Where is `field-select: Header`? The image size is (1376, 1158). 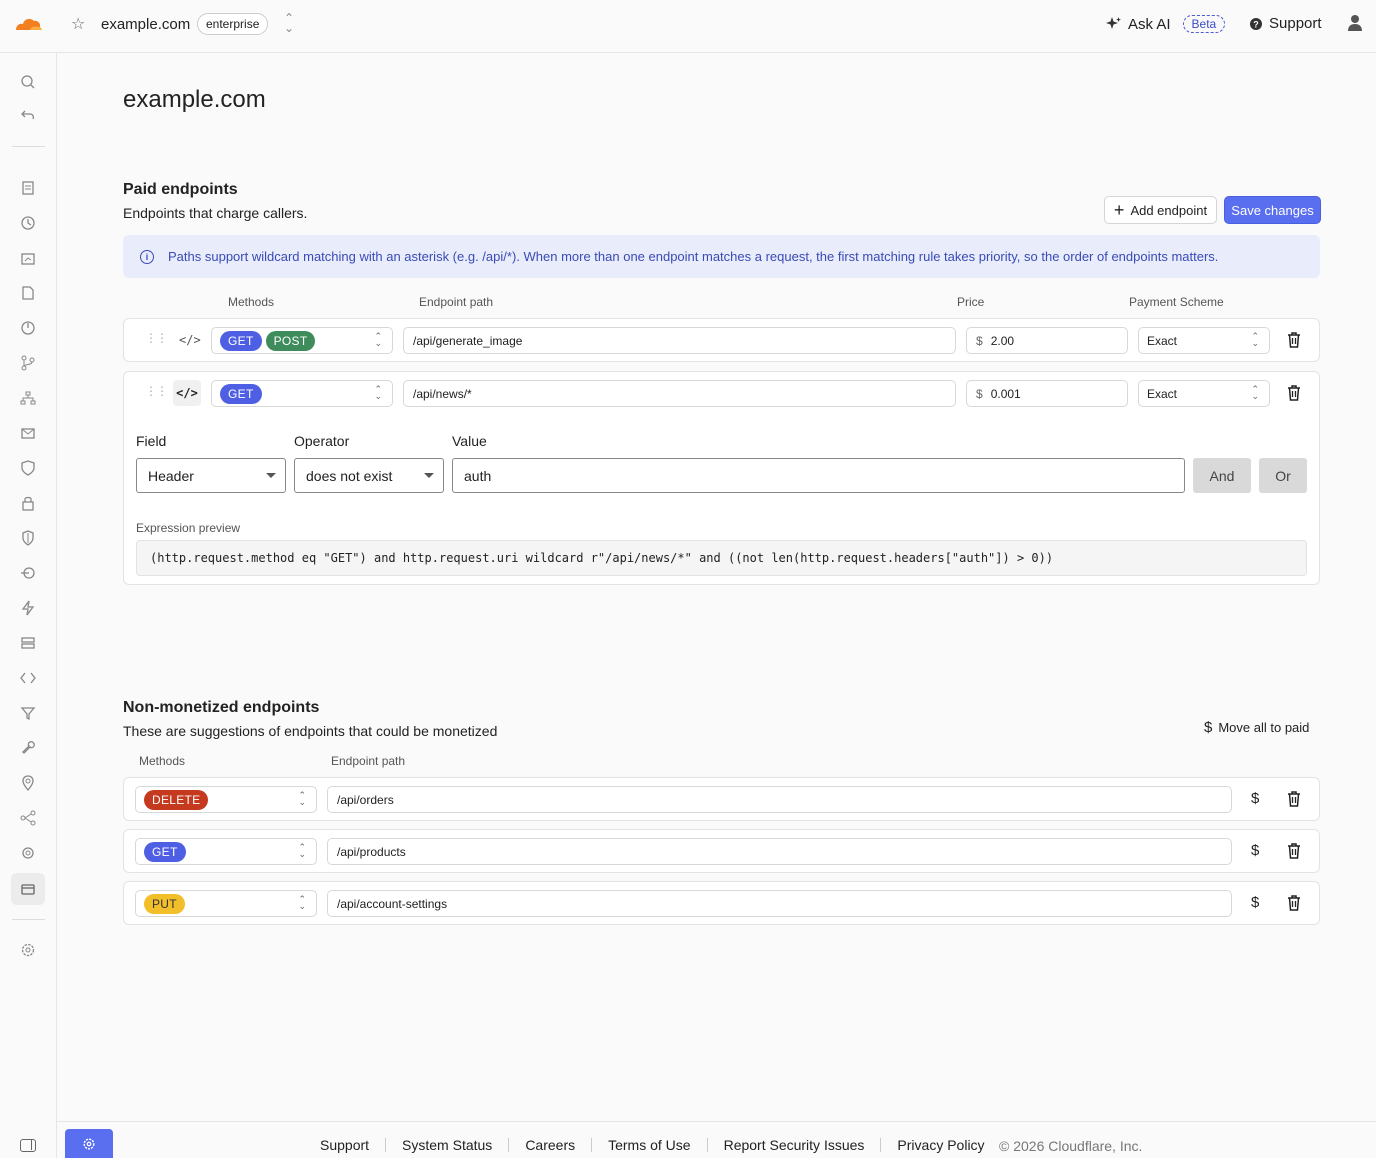
field-select: Header is located at coordinates (211, 475).